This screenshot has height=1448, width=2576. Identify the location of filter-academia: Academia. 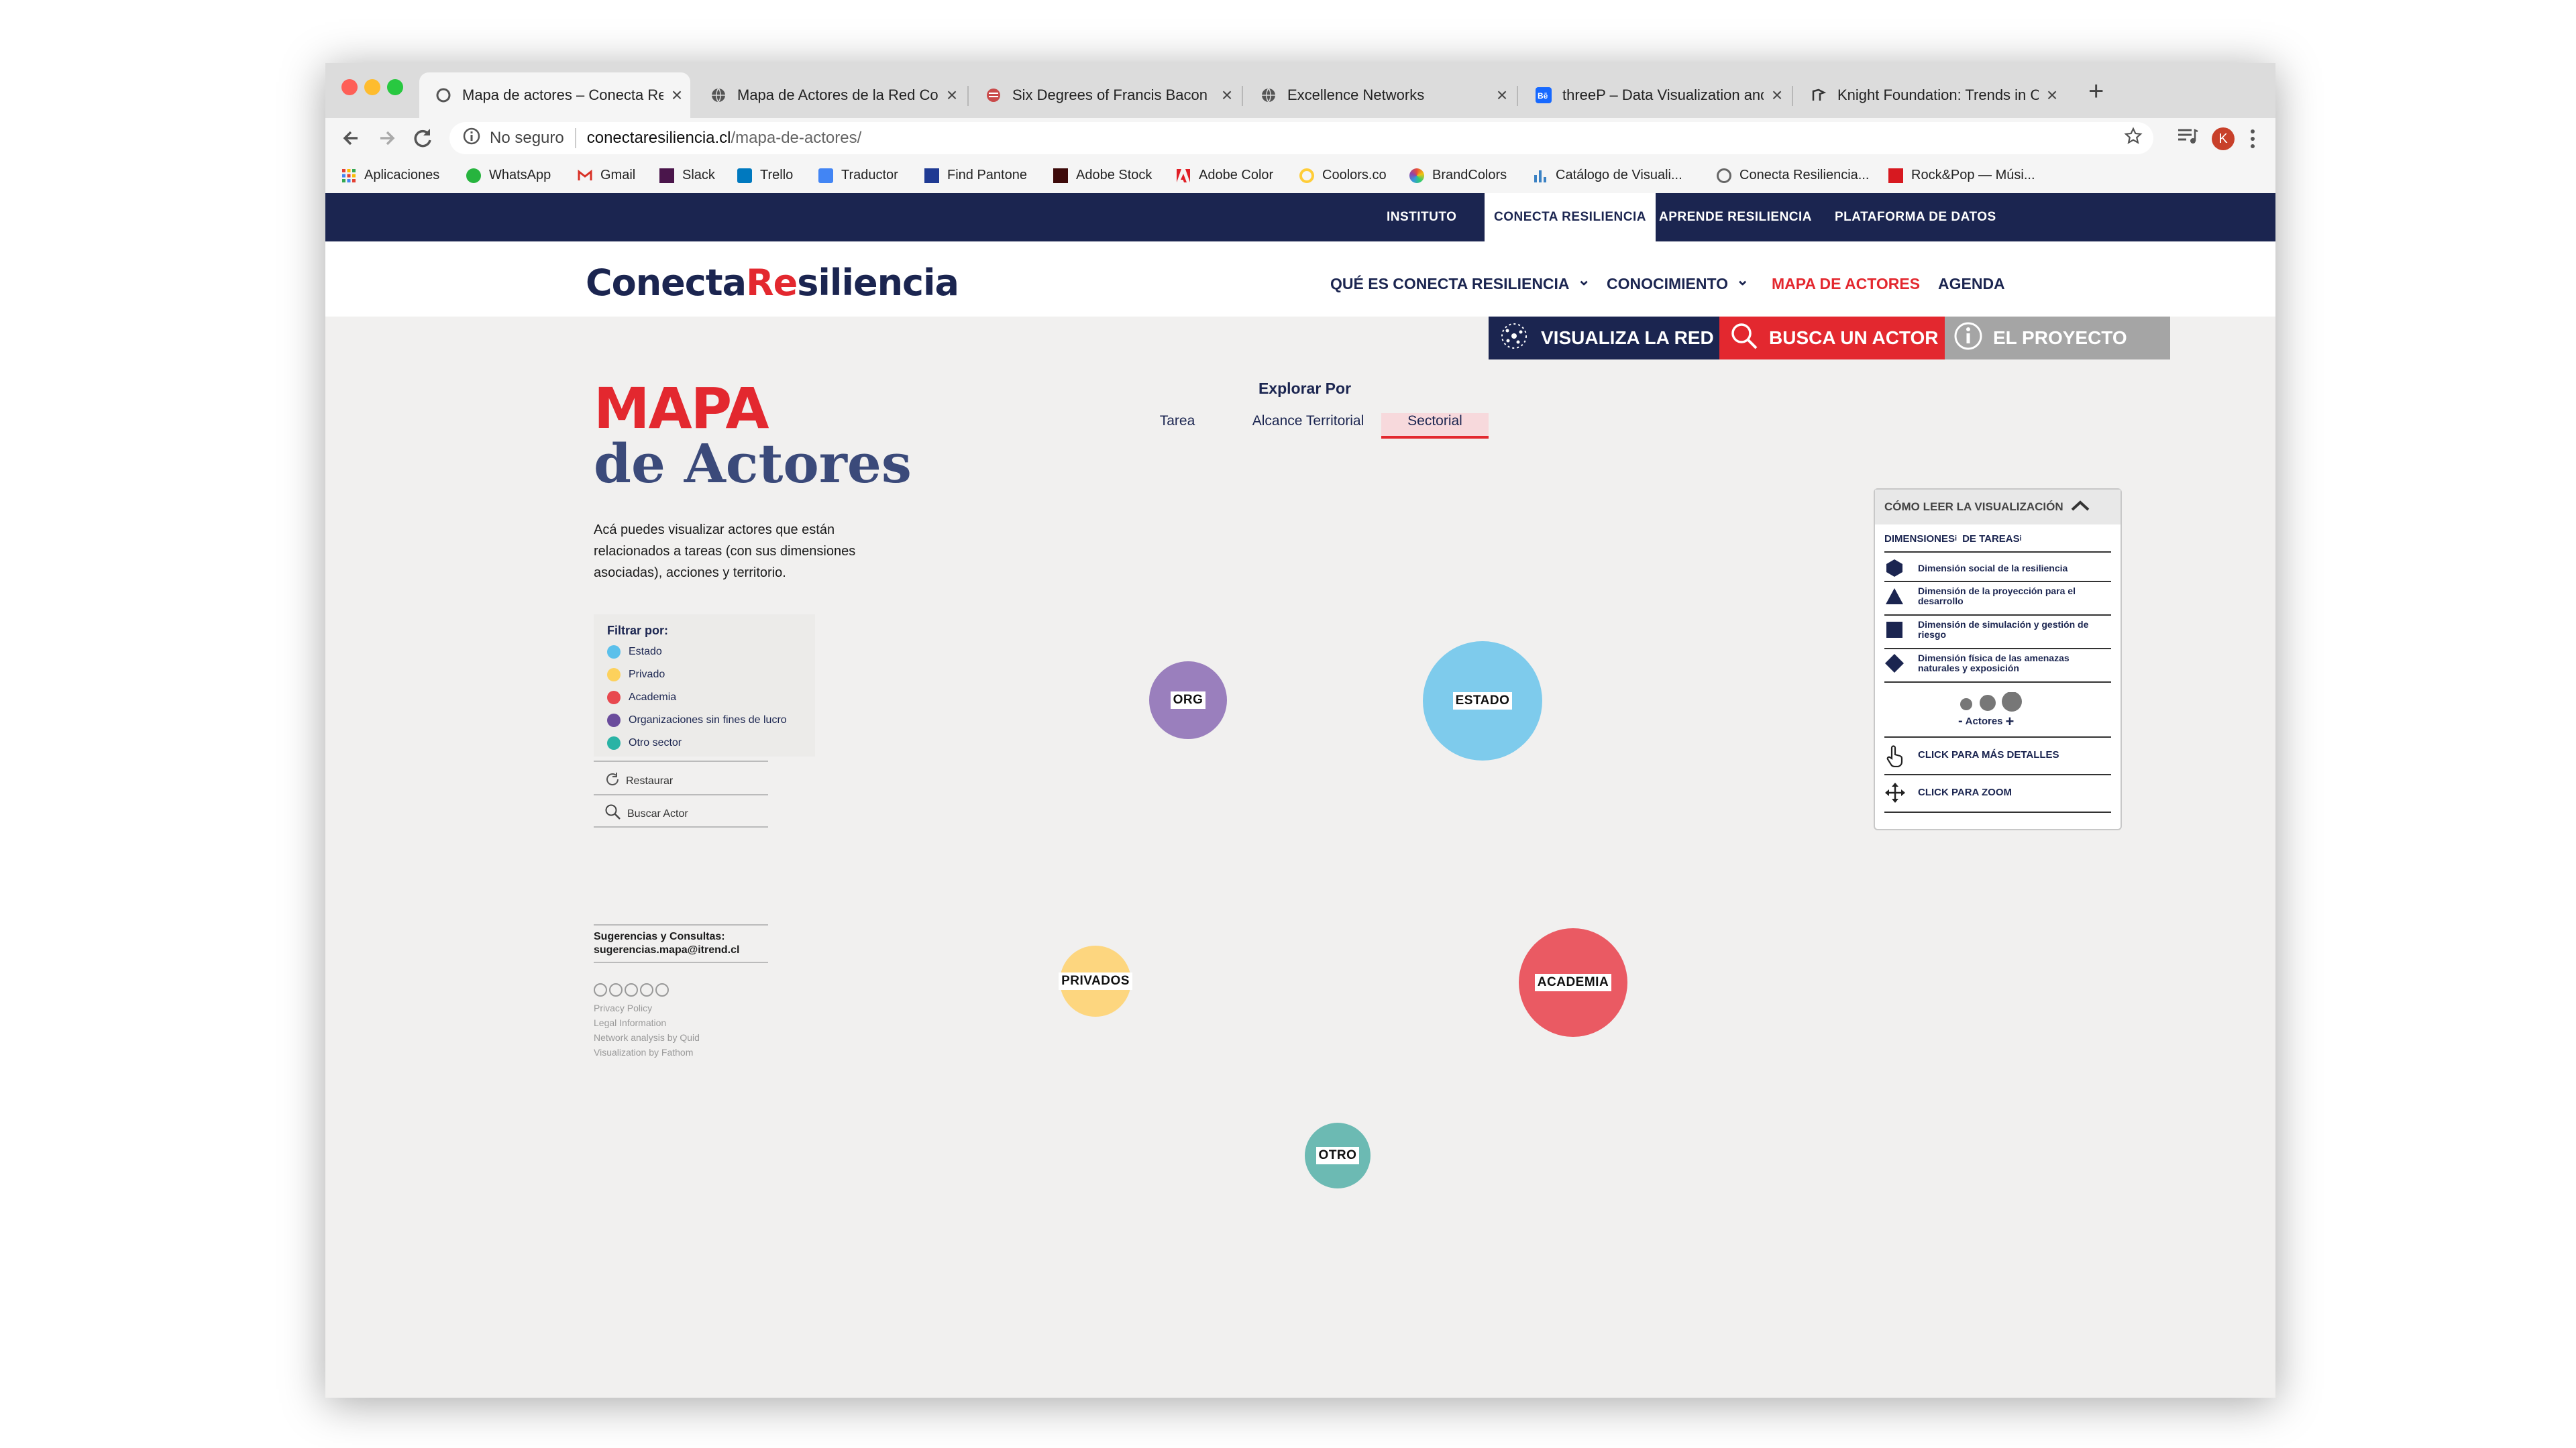
(641, 697).